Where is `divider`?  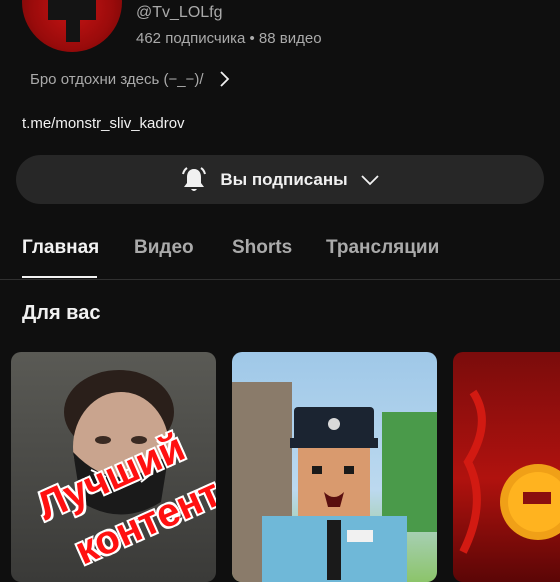
divider is located at coordinates (280, 279).